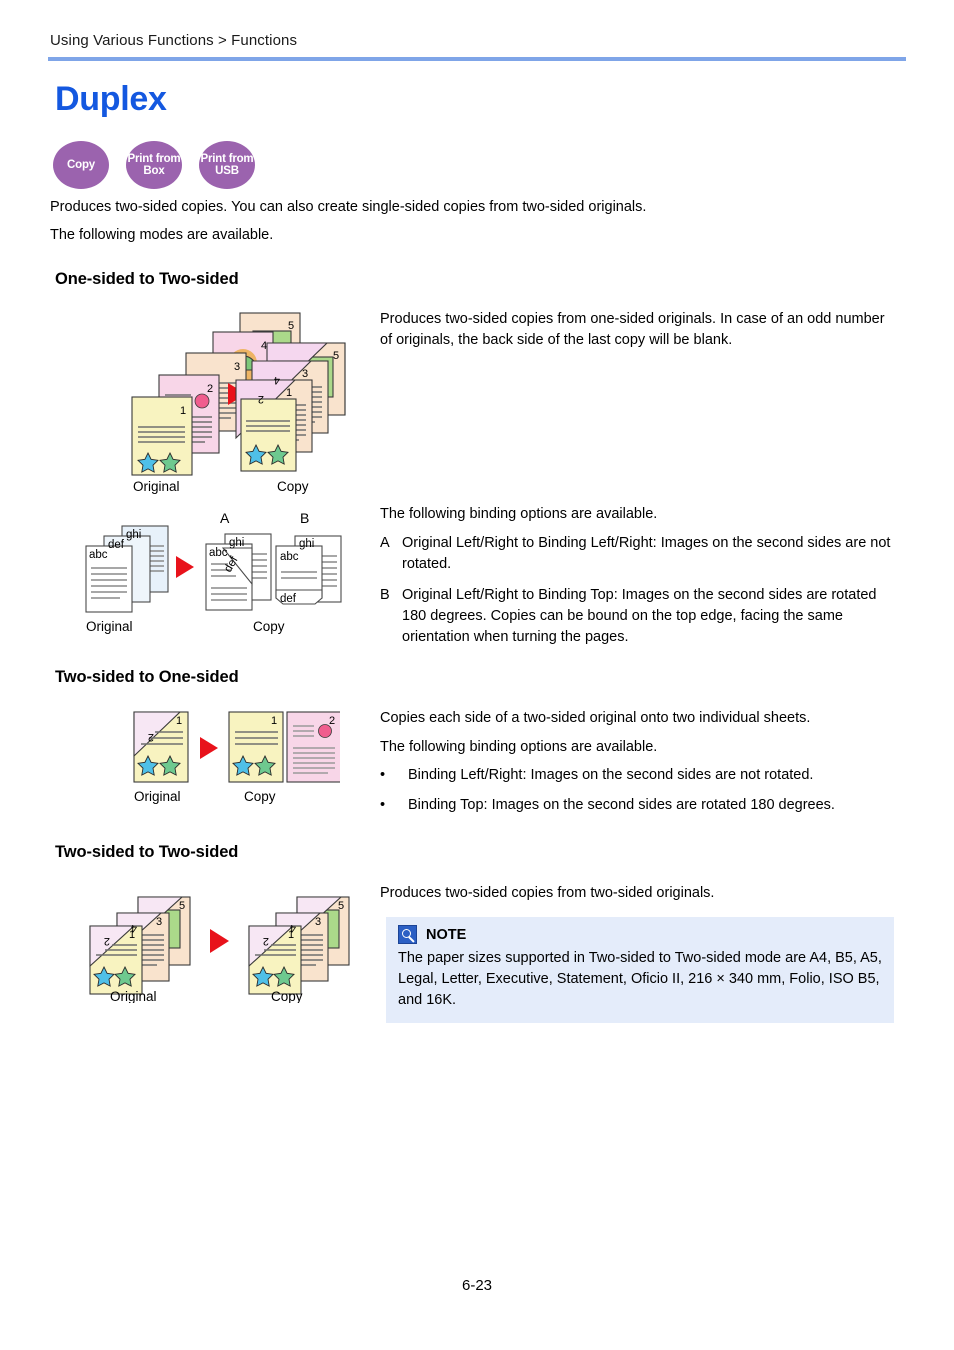 This screenshot has height=1350, width=954. What do you see at coordinates (446, 934) in the screenshot?
I see `note-title: NOTE` at bounding box center [446, 934].